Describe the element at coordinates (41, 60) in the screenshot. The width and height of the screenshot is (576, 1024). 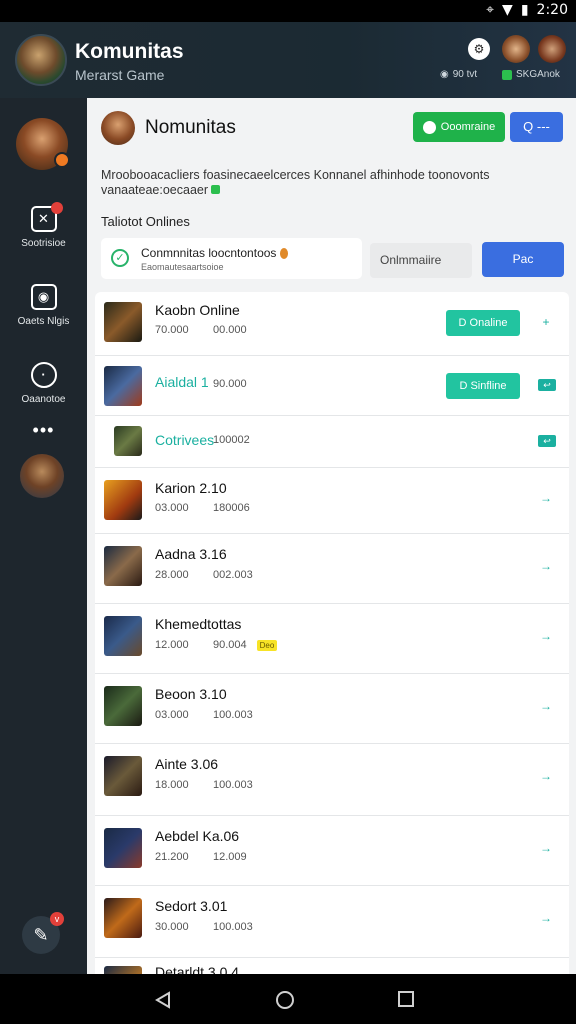
I see `community-avatar` at that location.